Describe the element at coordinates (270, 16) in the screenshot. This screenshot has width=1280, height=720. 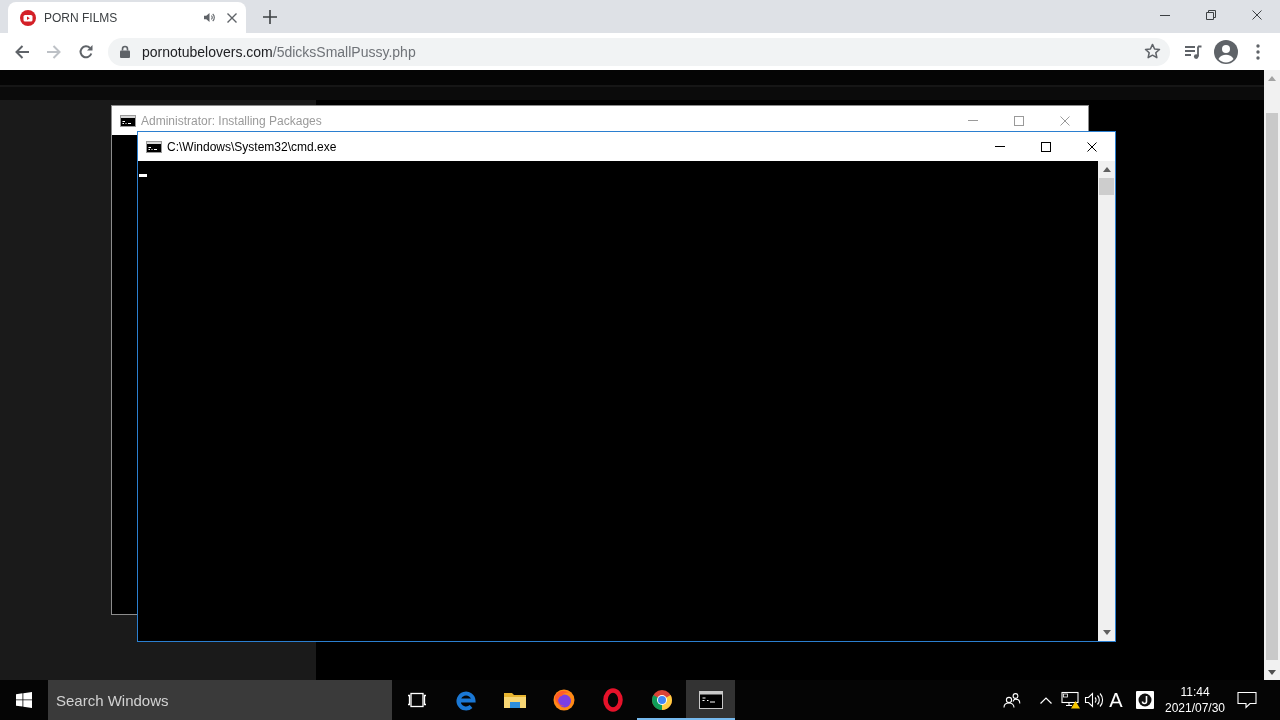
I see `plus-icon` at that location.